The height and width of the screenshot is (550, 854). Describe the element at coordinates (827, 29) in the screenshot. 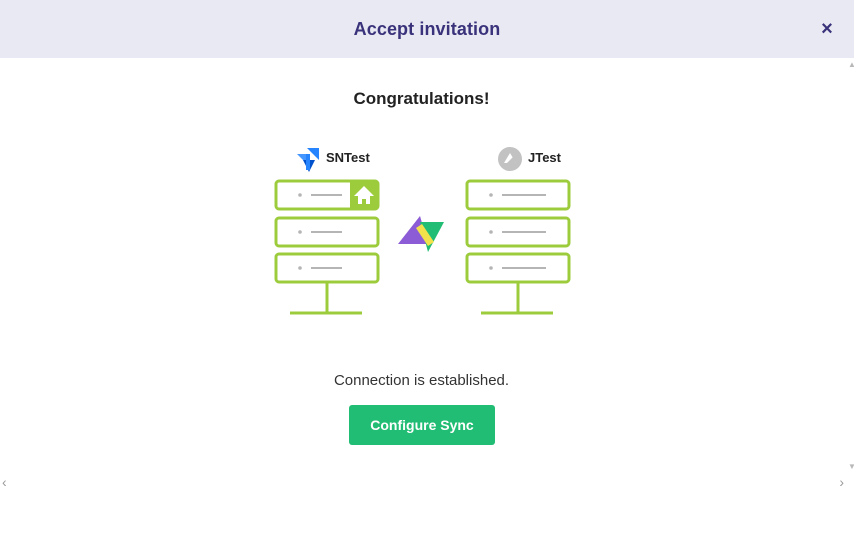

I see `close-button: ×` at that location.